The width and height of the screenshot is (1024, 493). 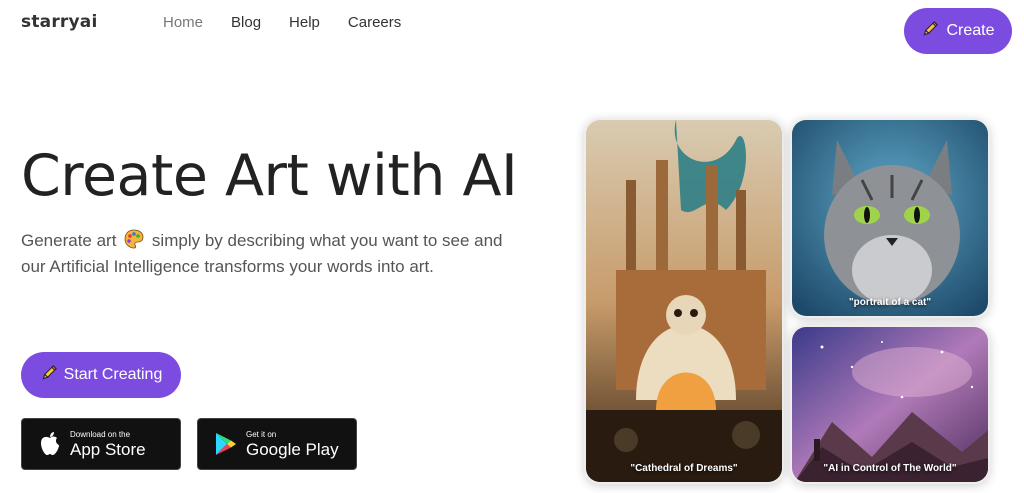 I want to click on caption-cathedral: "Cathedral of Dreams", so click(x=684, y=468).